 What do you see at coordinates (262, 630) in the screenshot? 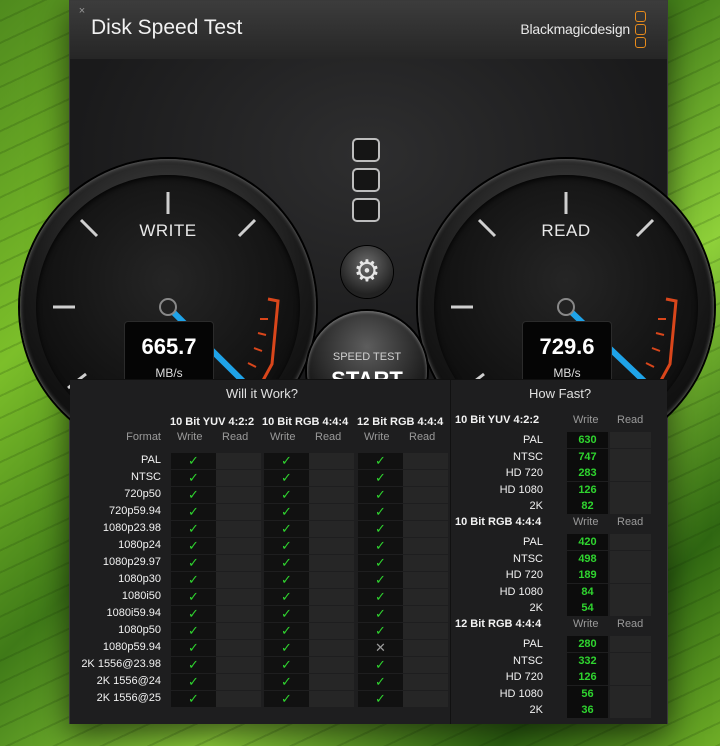
I see `format-row: 1080p50 ✓ ✓ ✓` at bounding box center [262, 630].